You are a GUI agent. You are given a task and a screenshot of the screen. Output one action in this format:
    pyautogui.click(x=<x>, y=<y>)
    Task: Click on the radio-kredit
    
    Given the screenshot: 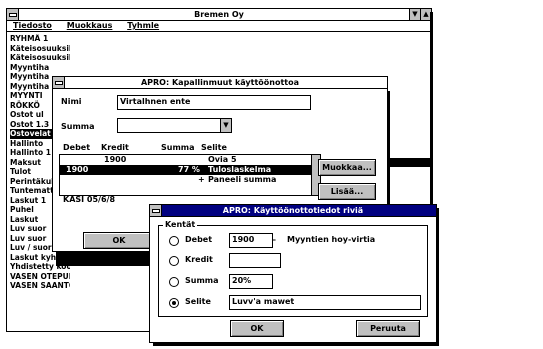 What is the action you would take?
    pyautogui.click(x=174, y=261)
    